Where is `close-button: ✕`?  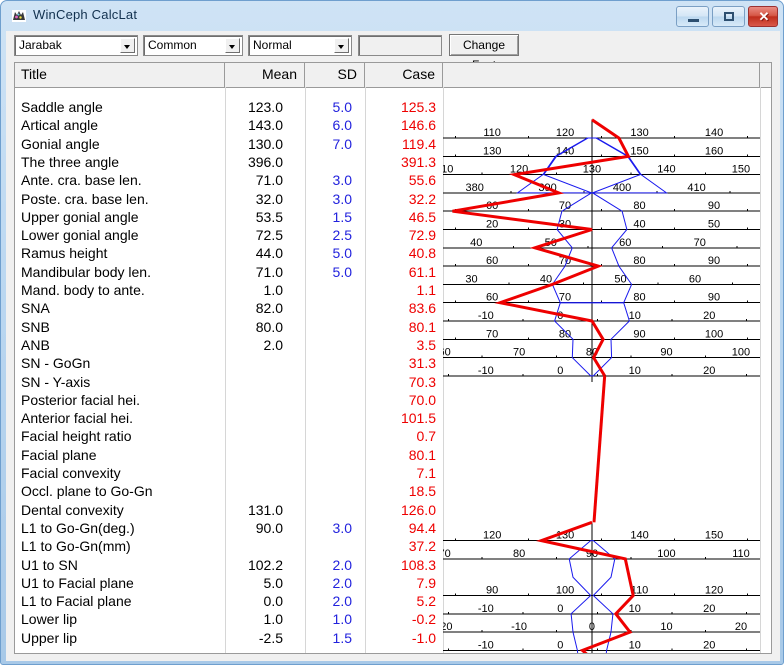
close-button: ✕ is located at coordinates (763, 16).